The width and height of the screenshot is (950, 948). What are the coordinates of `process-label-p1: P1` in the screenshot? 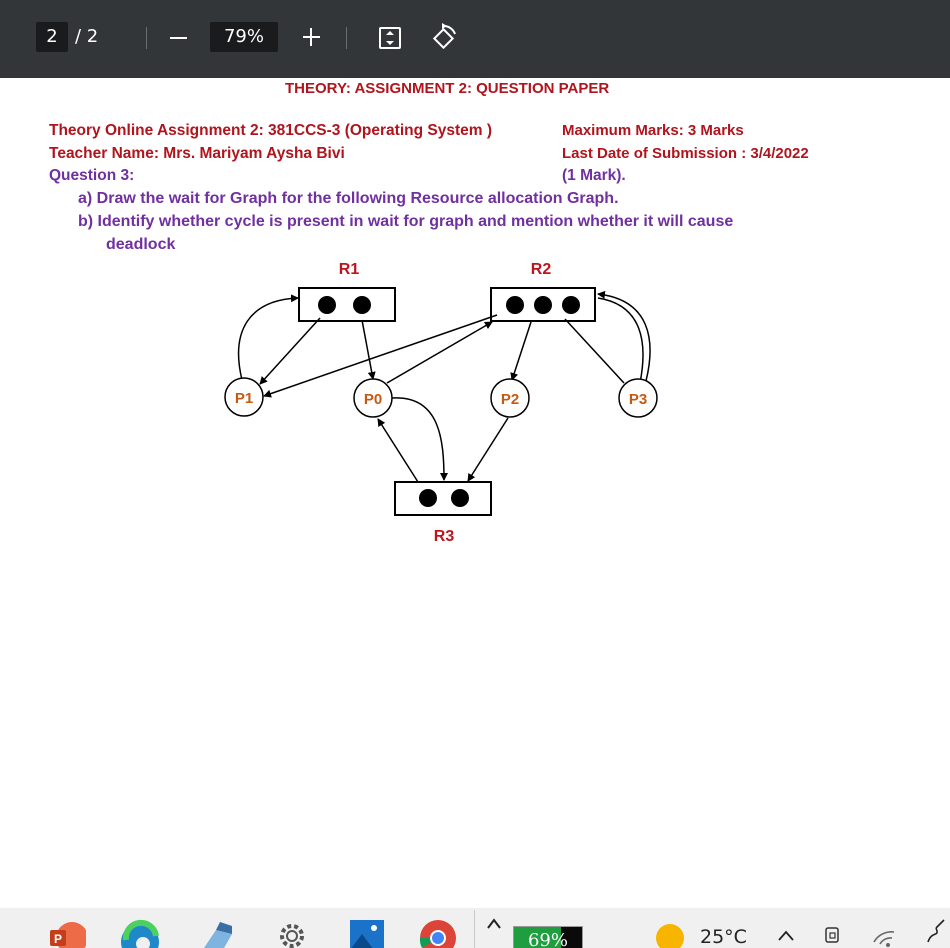 It's located at (244, 398).